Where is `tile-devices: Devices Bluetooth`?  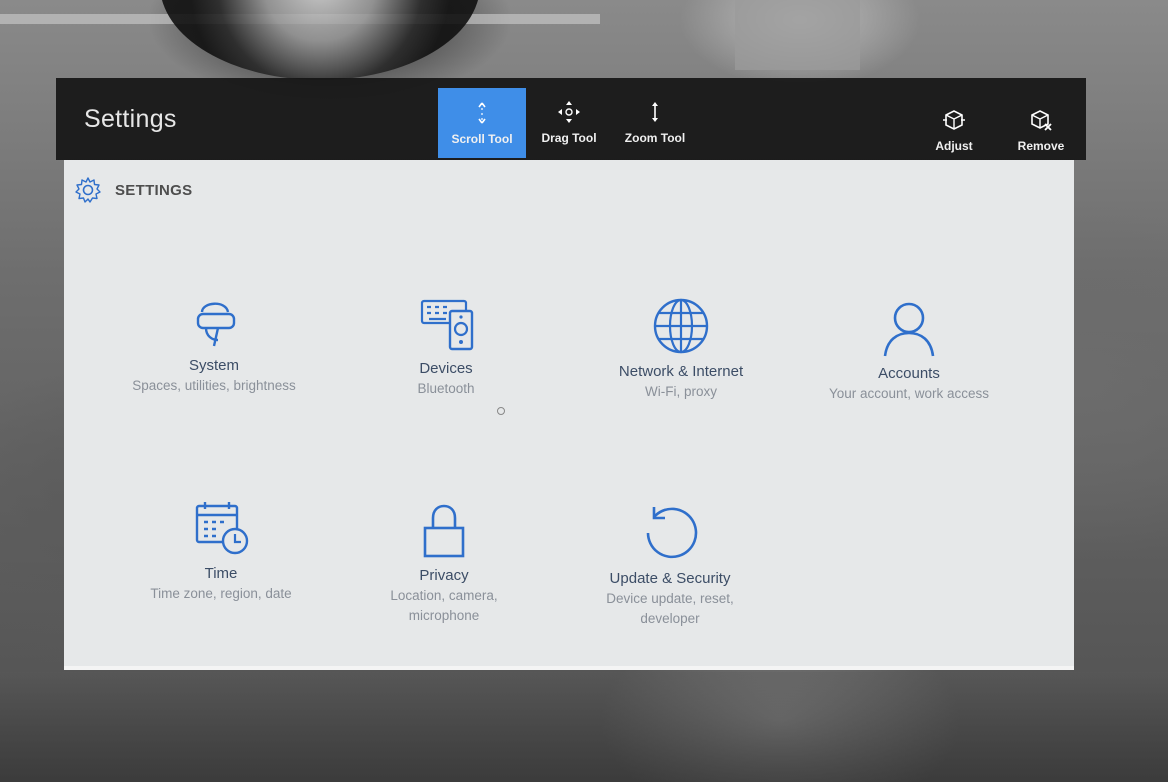
tile-devices: Devices Bluetooth is located at coordinates (446, 346).